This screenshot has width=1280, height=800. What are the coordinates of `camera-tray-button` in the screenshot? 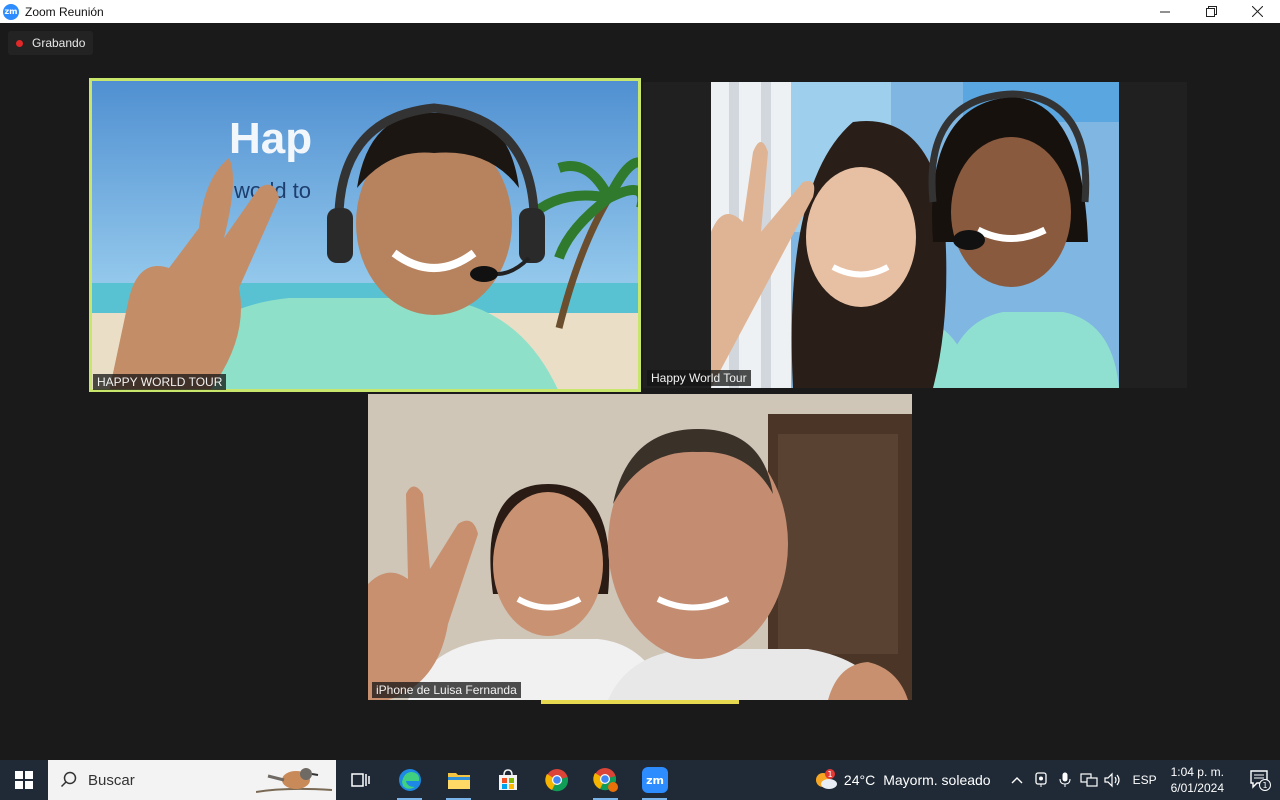 It's located at (1041, 780).